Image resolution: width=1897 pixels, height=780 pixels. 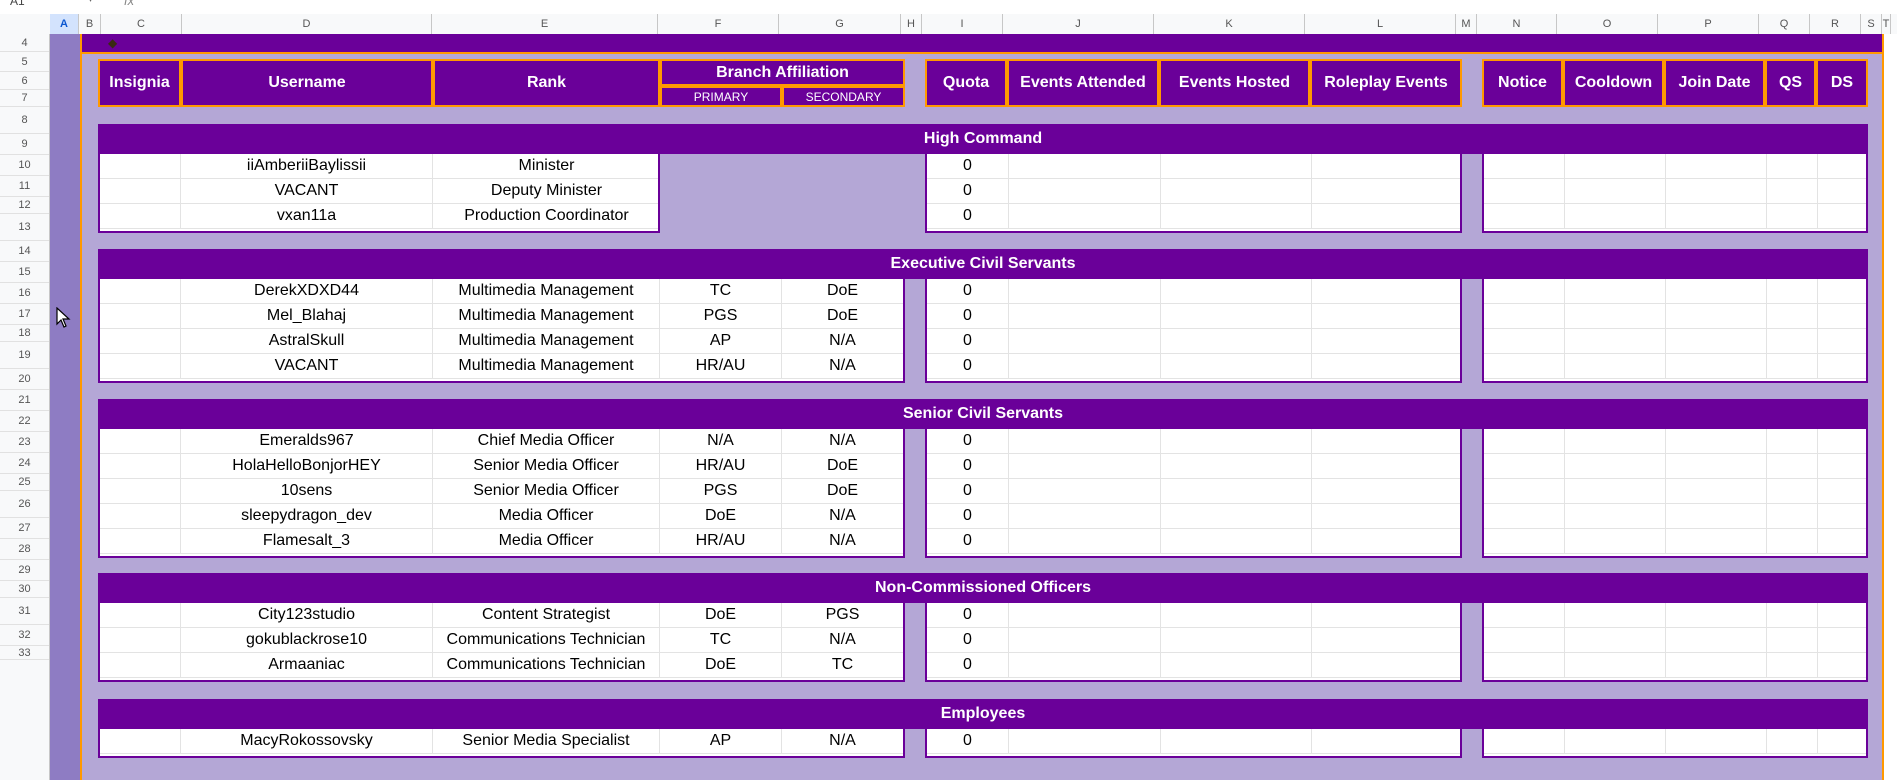 What do you see at coordinates (24, 504) in the screenshot?
I see `row-header-26: 26` at bounding box center [24, 504].